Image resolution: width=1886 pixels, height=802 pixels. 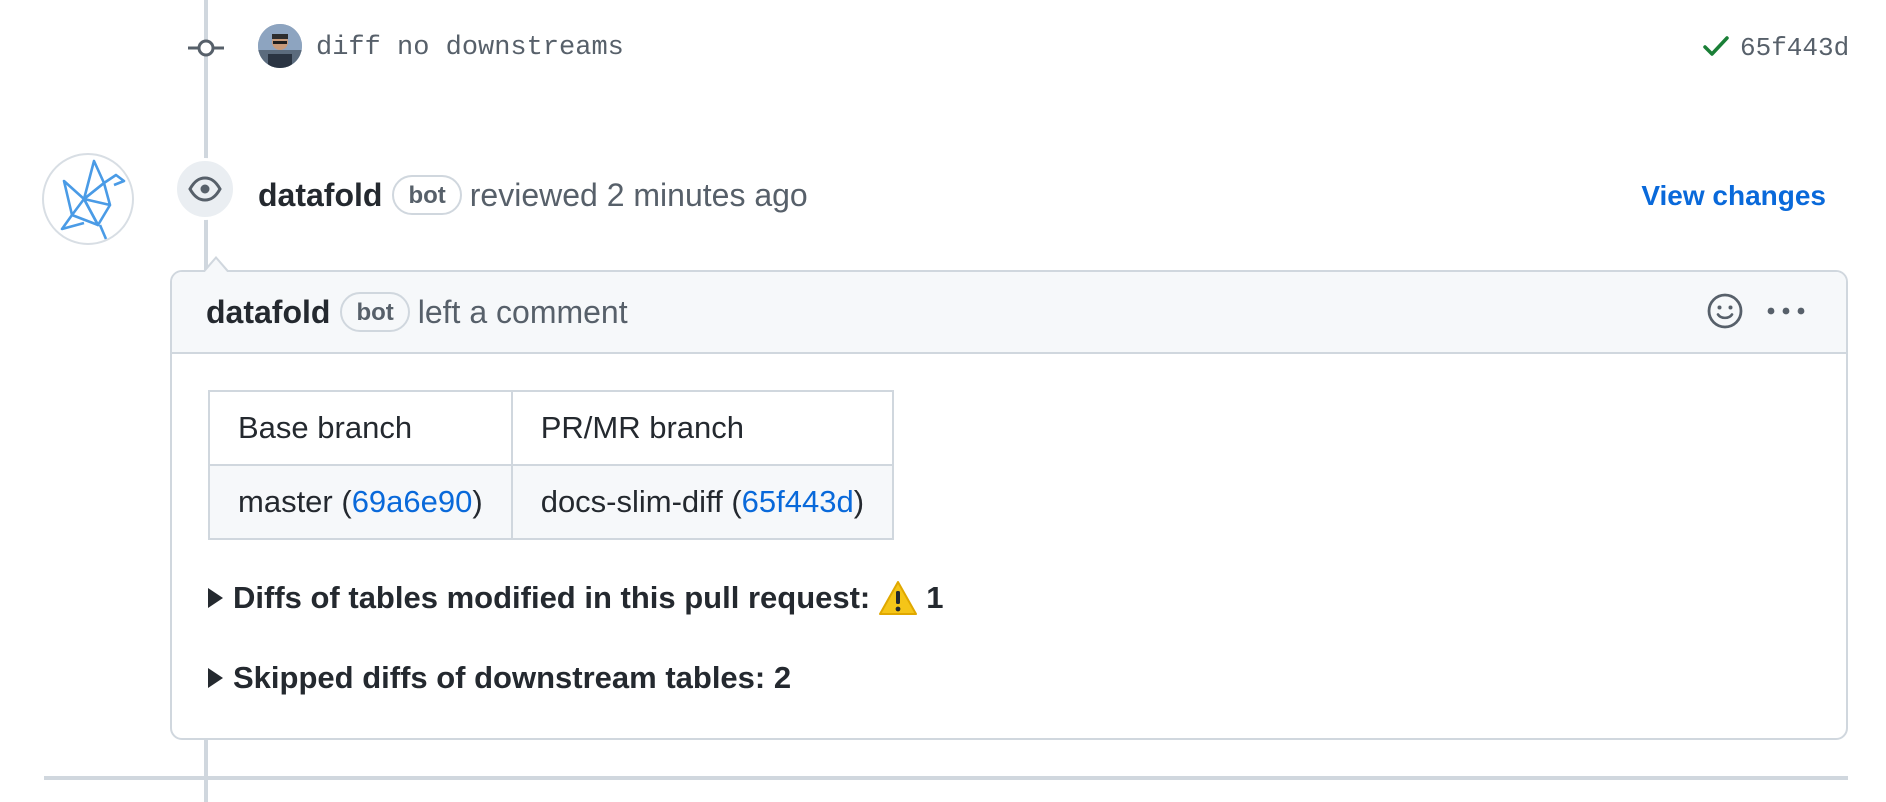 I want to click on datafold-logo-icon, so click(x=93, y=199).